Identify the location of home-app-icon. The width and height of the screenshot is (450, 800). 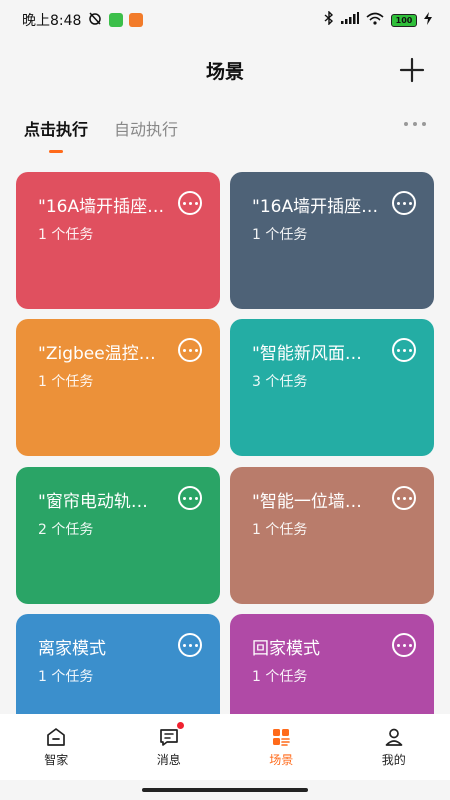
(136, 20).